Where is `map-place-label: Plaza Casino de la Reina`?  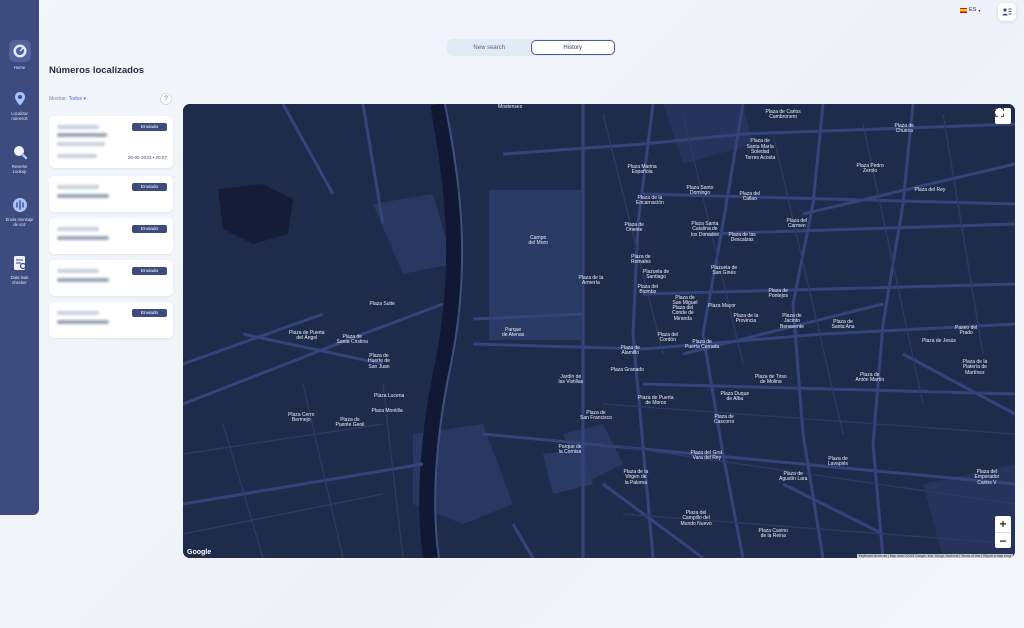
map-place-label: Plaza Casino de la Reina is located at coordinates (773, 533).